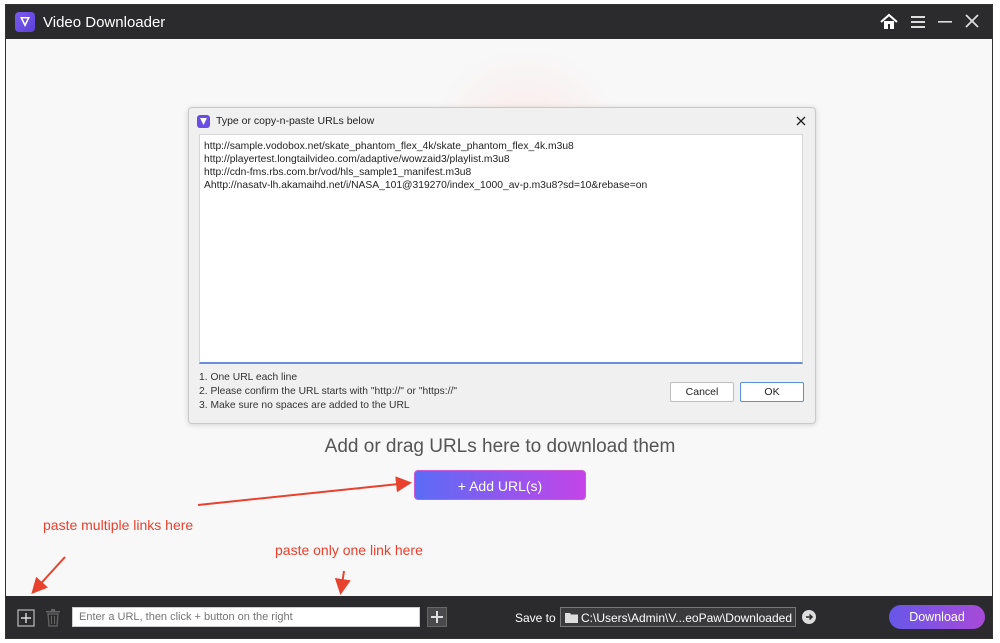 The width and height of the screenshot is (1000, 643). Describe the element at coordinates (686, 618) in the screenshot. I see `save-path-text: C:\Users\Admin\V...eoPaw\Downloaded` at that location.